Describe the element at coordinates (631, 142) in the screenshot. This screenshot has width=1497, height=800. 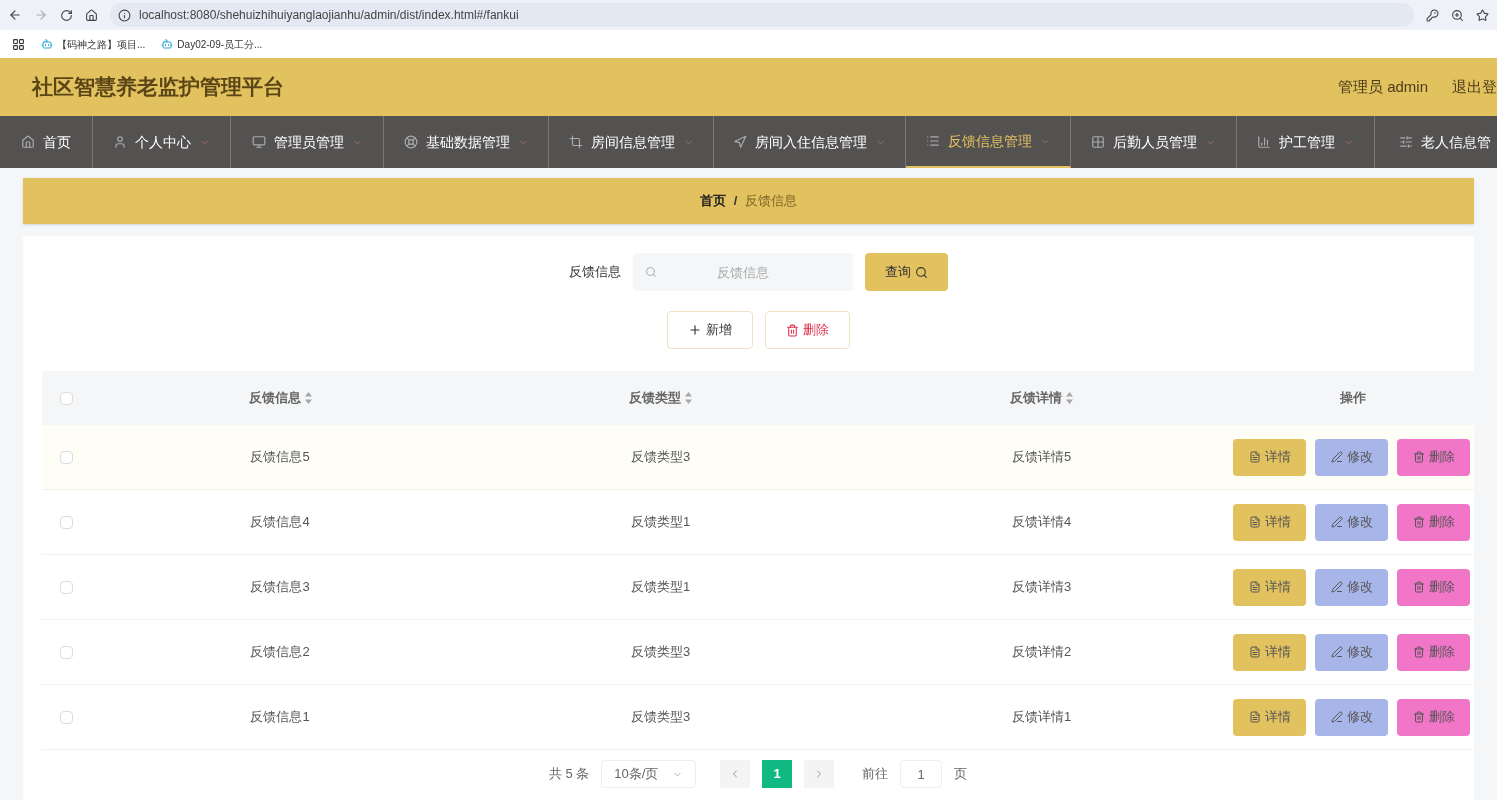
I see `nav-tab: 房间信息管理` at that location.